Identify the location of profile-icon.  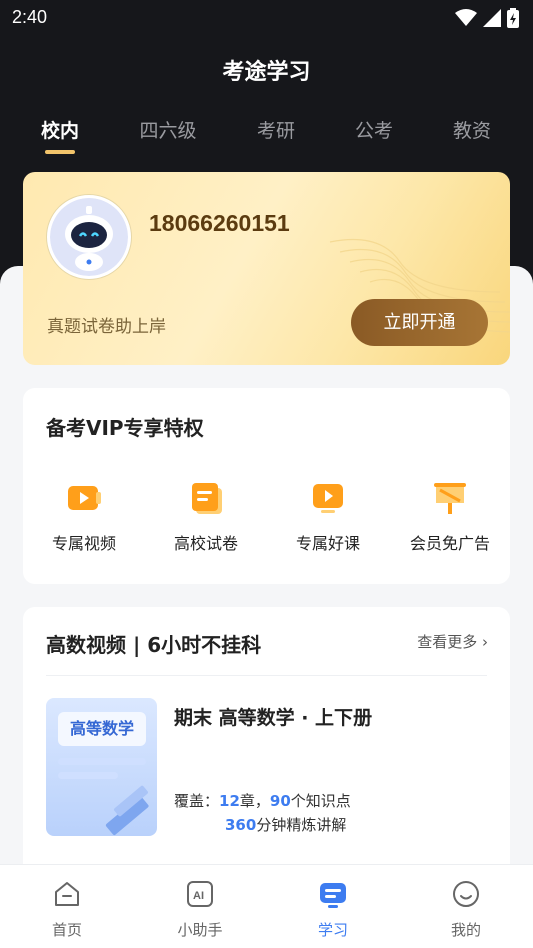
(466, 894).